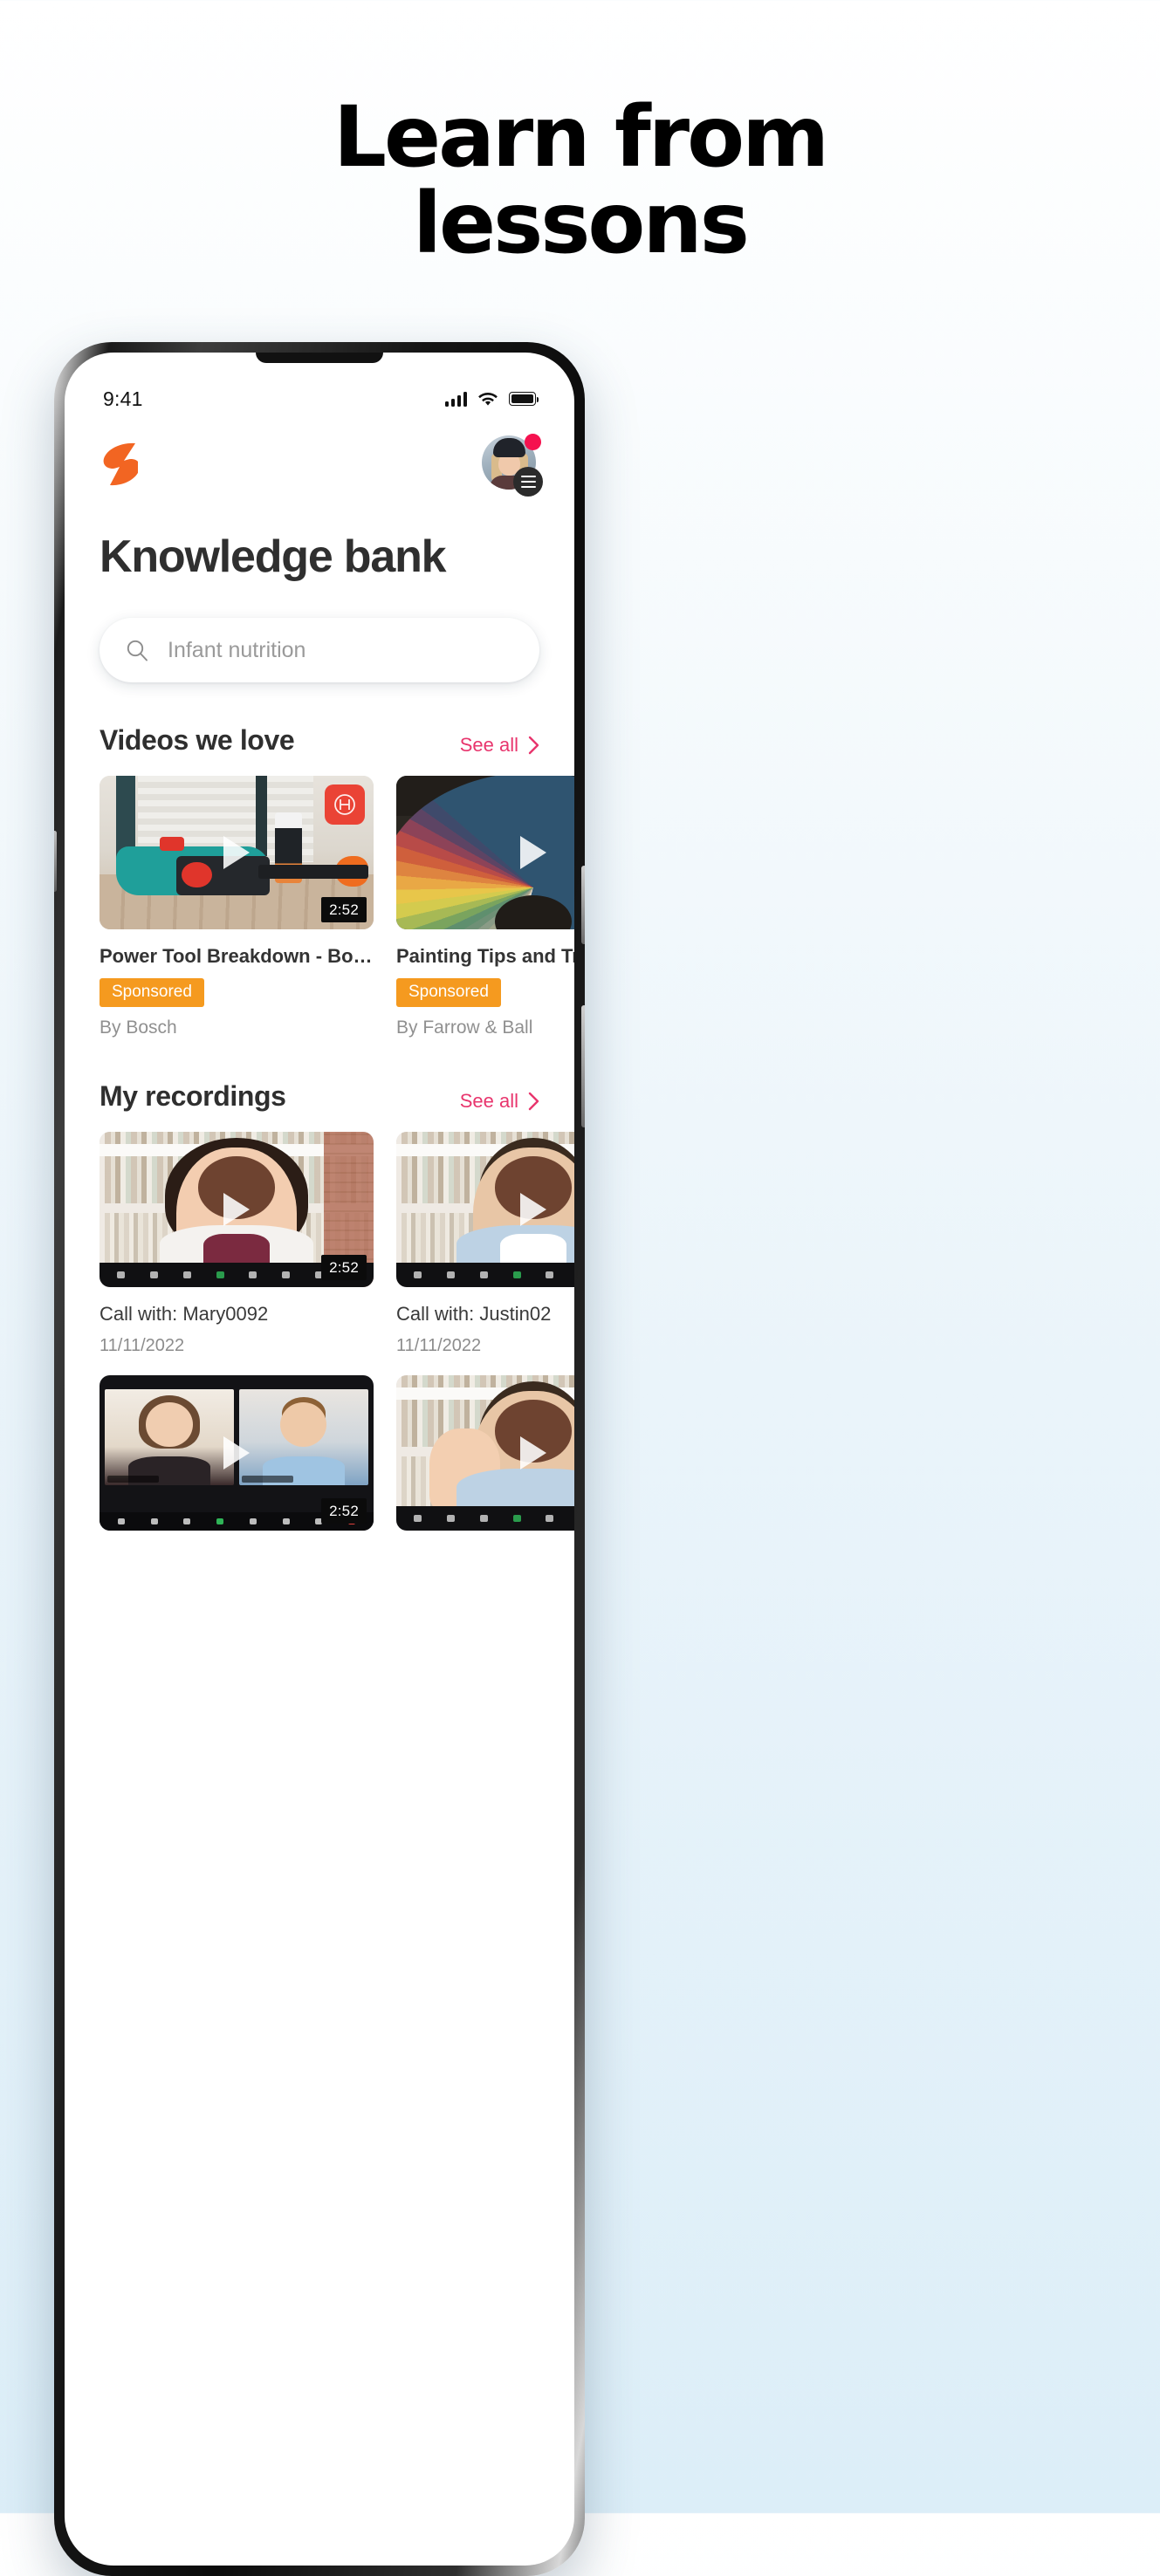 The image size is (1160, 2576). What do you see at coordinates (345, 804) in the screenshot?
I see `bosch-logo-badge` at bounding box center [345, 804].